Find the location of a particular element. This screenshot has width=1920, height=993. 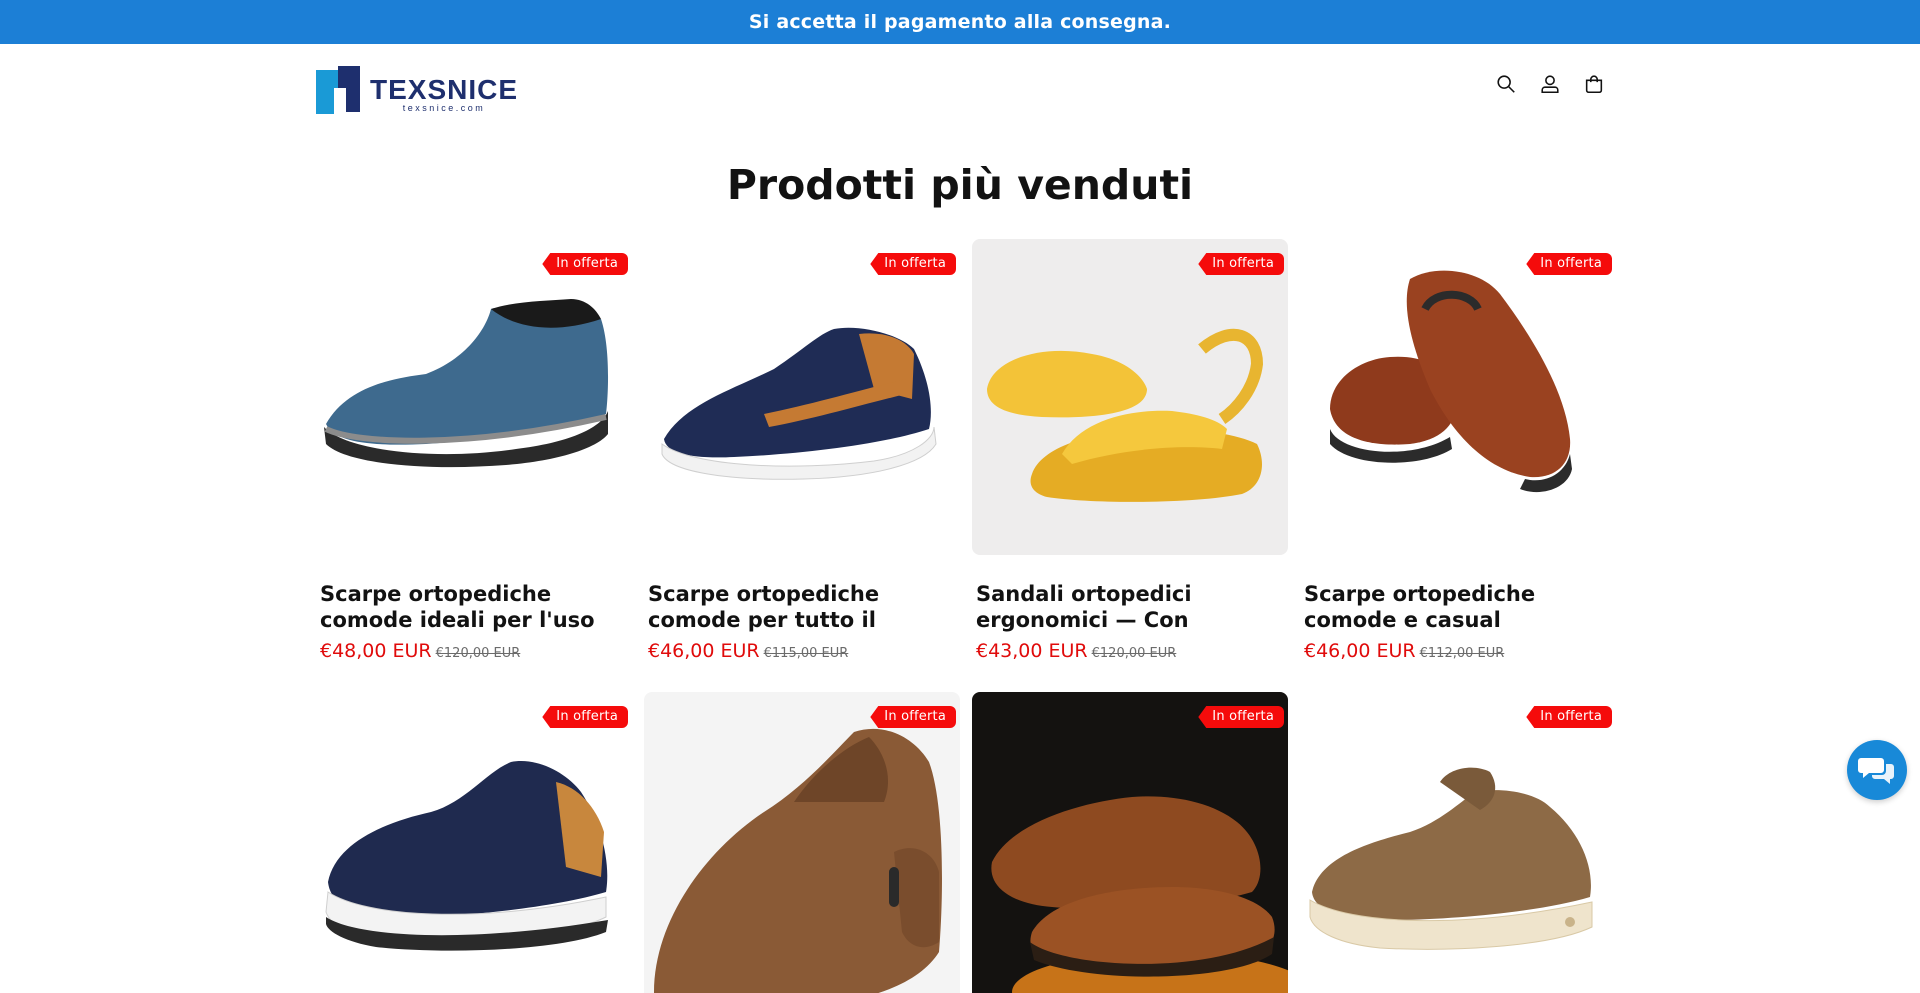

compare-price: €115,00 EUR is located at coordinates (806, 653).